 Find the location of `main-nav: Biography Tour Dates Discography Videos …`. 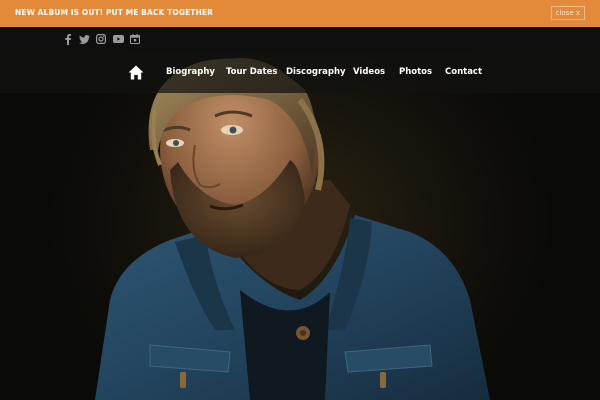

main-nav: Biography Tour Dates Discography Videos … is located at coordinates (300, 73).